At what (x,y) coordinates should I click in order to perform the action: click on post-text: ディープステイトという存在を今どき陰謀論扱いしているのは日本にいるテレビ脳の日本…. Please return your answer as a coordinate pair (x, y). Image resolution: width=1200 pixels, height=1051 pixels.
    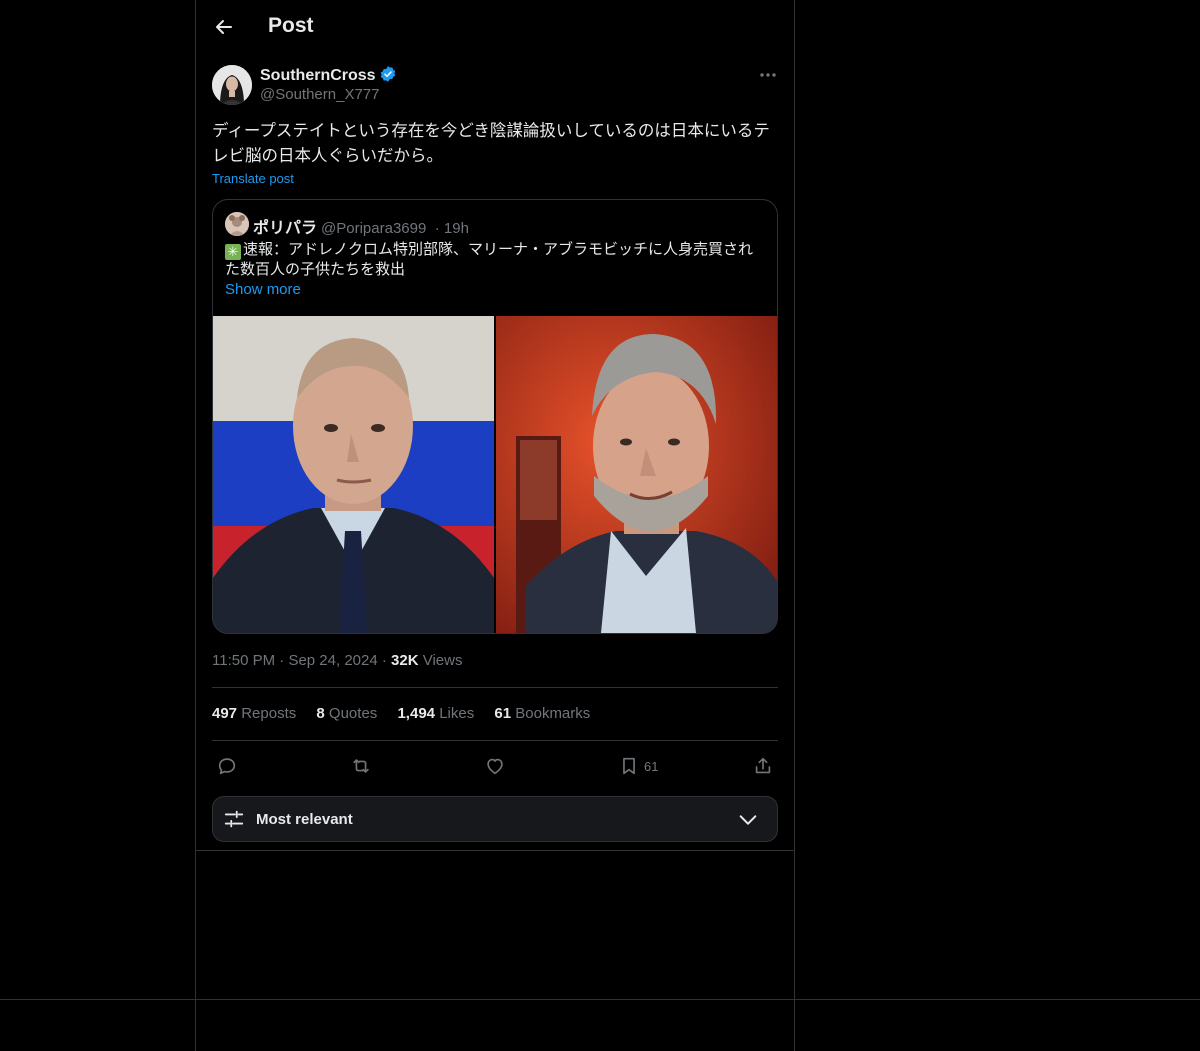
    Looking at the image, I should click on (491, 143).